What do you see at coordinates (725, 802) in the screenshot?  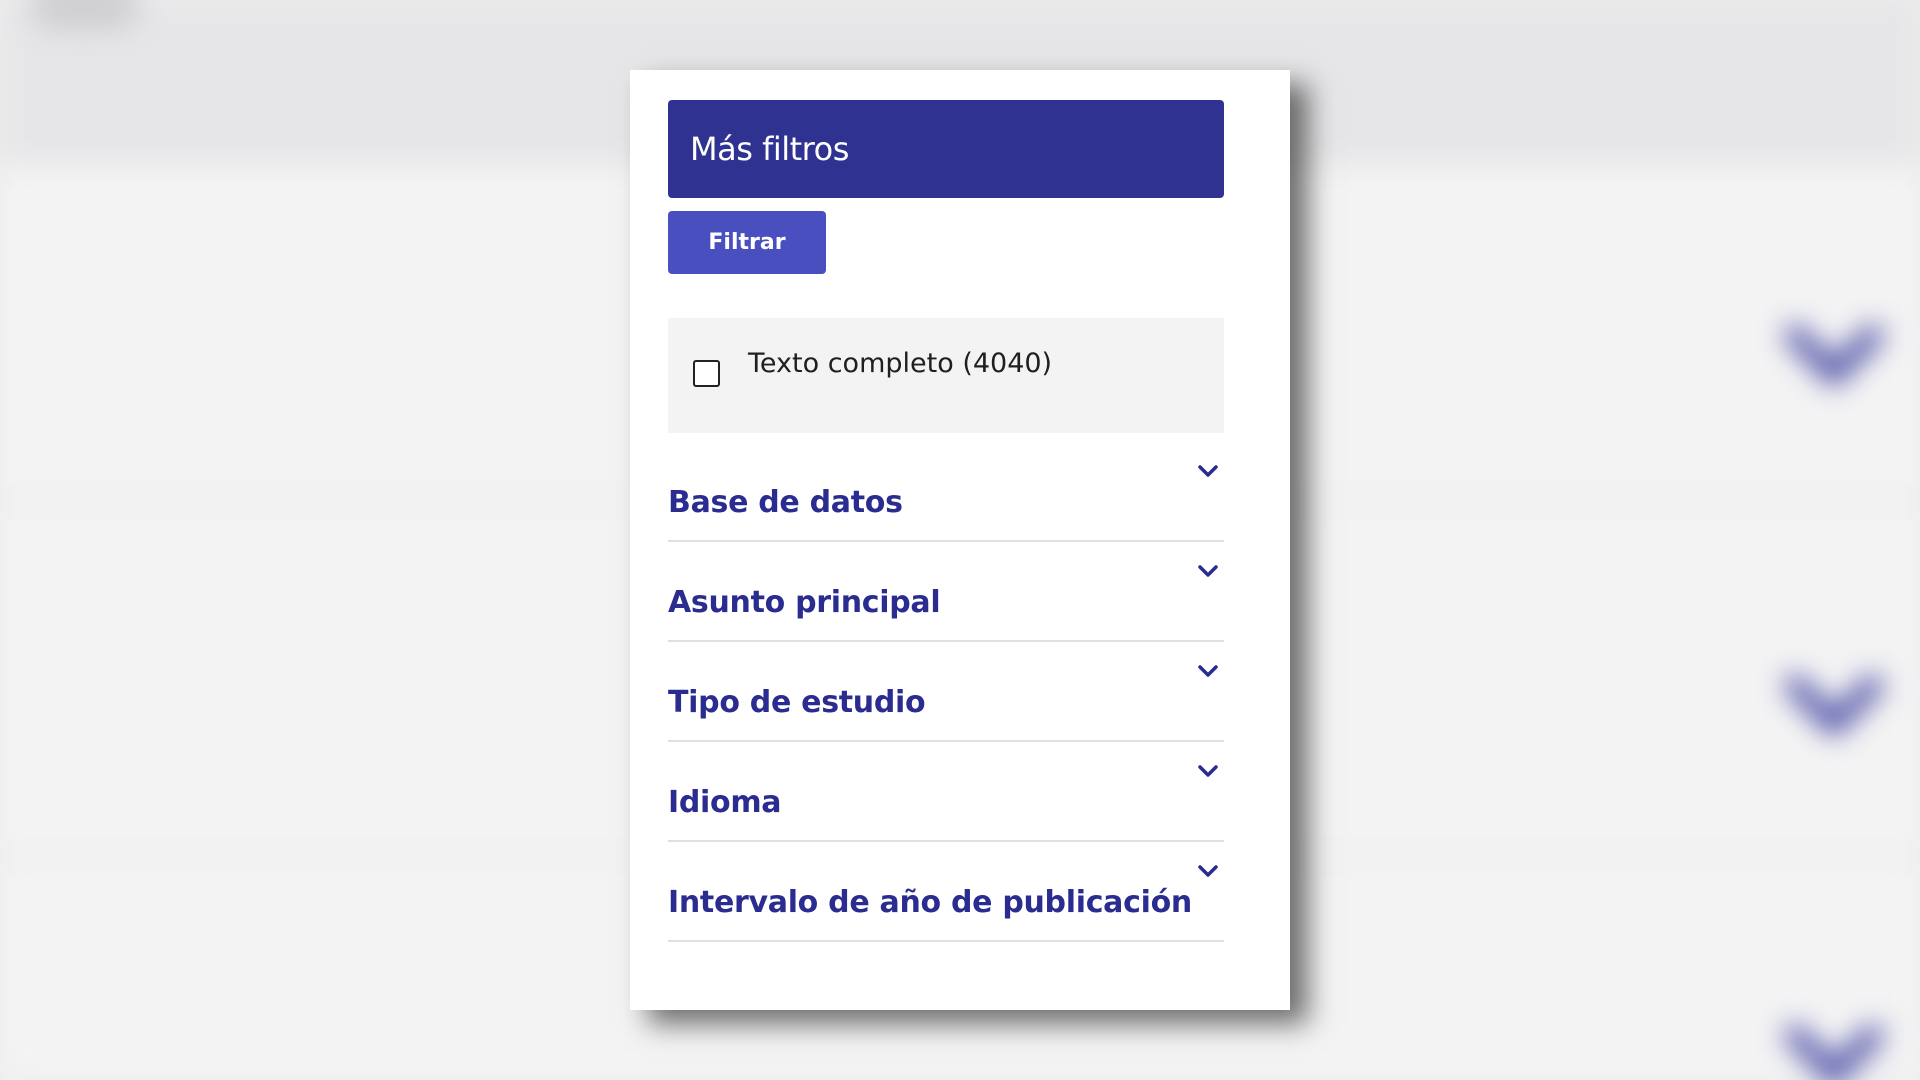 I see `facet-label: Idioma` at bounding box center [725, 802].